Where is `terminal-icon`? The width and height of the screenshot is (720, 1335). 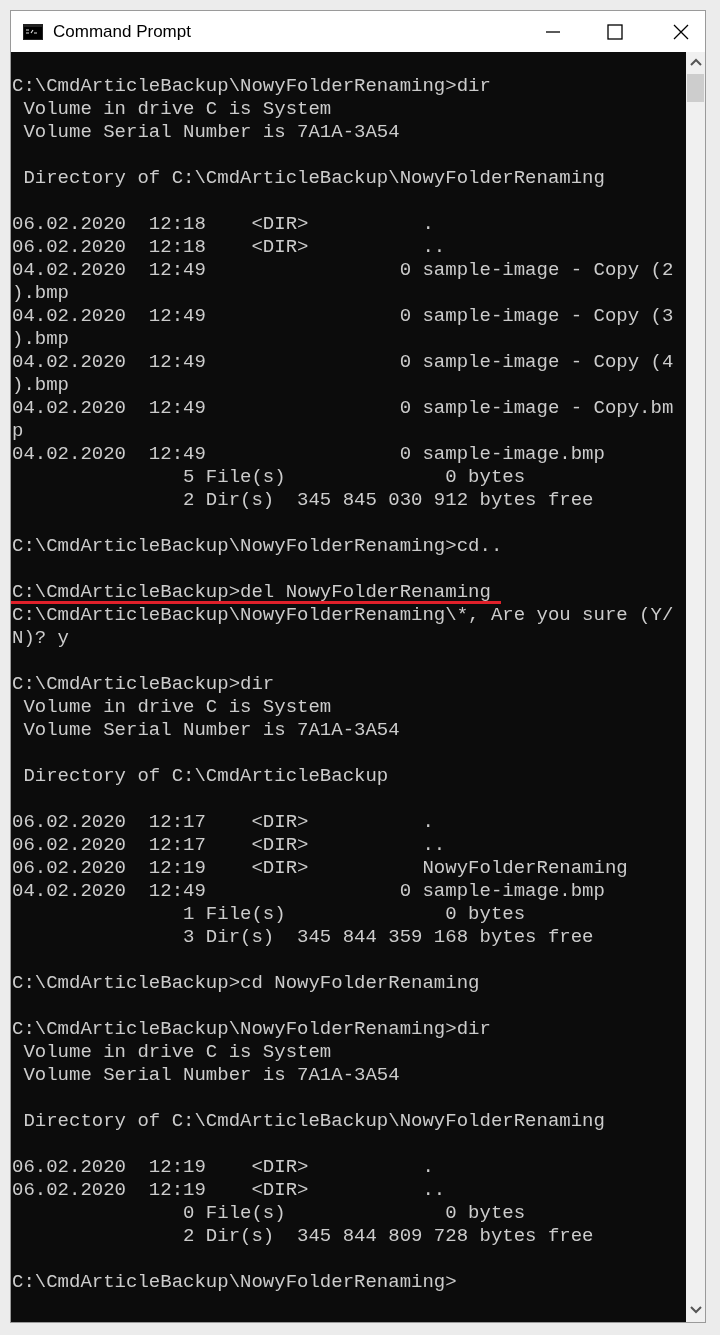
terminal-icon is located at coordinates (33, 31).